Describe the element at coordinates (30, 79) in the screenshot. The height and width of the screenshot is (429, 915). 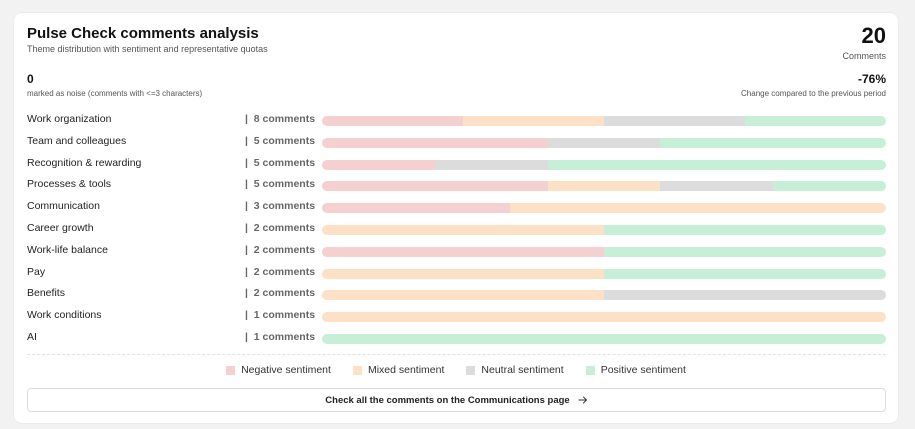
I see `noise-count: 0` at that location.